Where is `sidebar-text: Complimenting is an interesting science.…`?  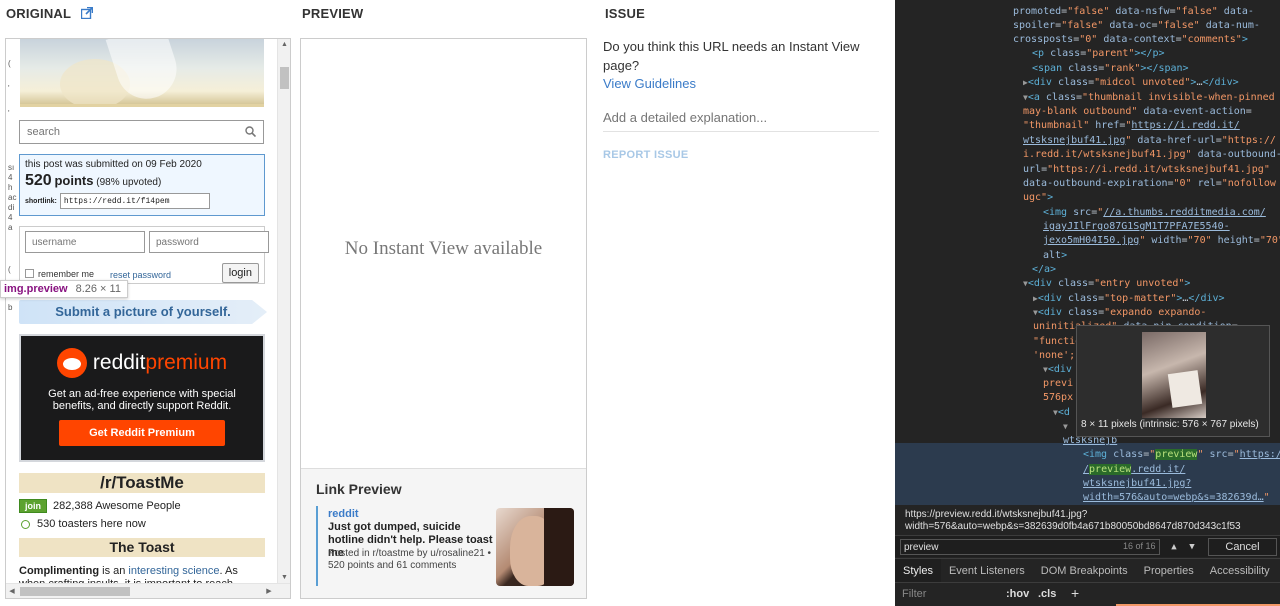 sidebar-text: Complimenting is an interesting science.… is located at coordinates (142, 574).